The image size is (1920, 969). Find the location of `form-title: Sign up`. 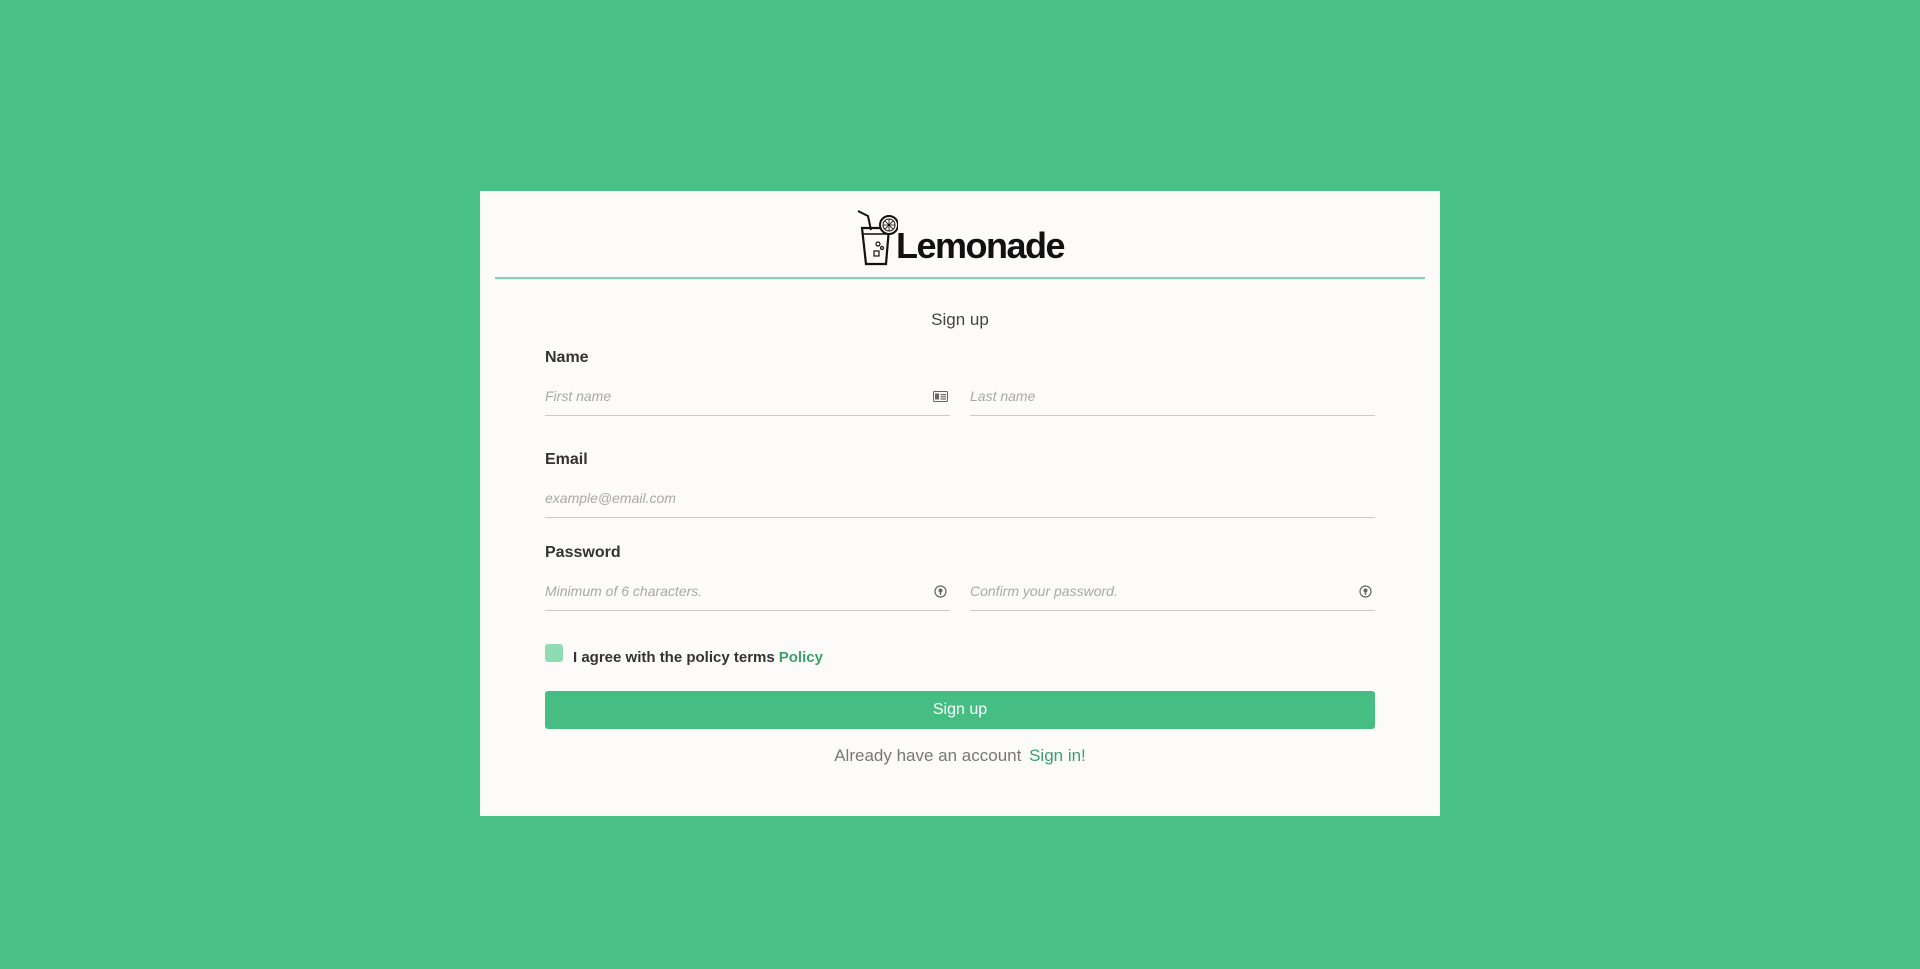

form-title: Sign up is located at coordinates (960, 319).